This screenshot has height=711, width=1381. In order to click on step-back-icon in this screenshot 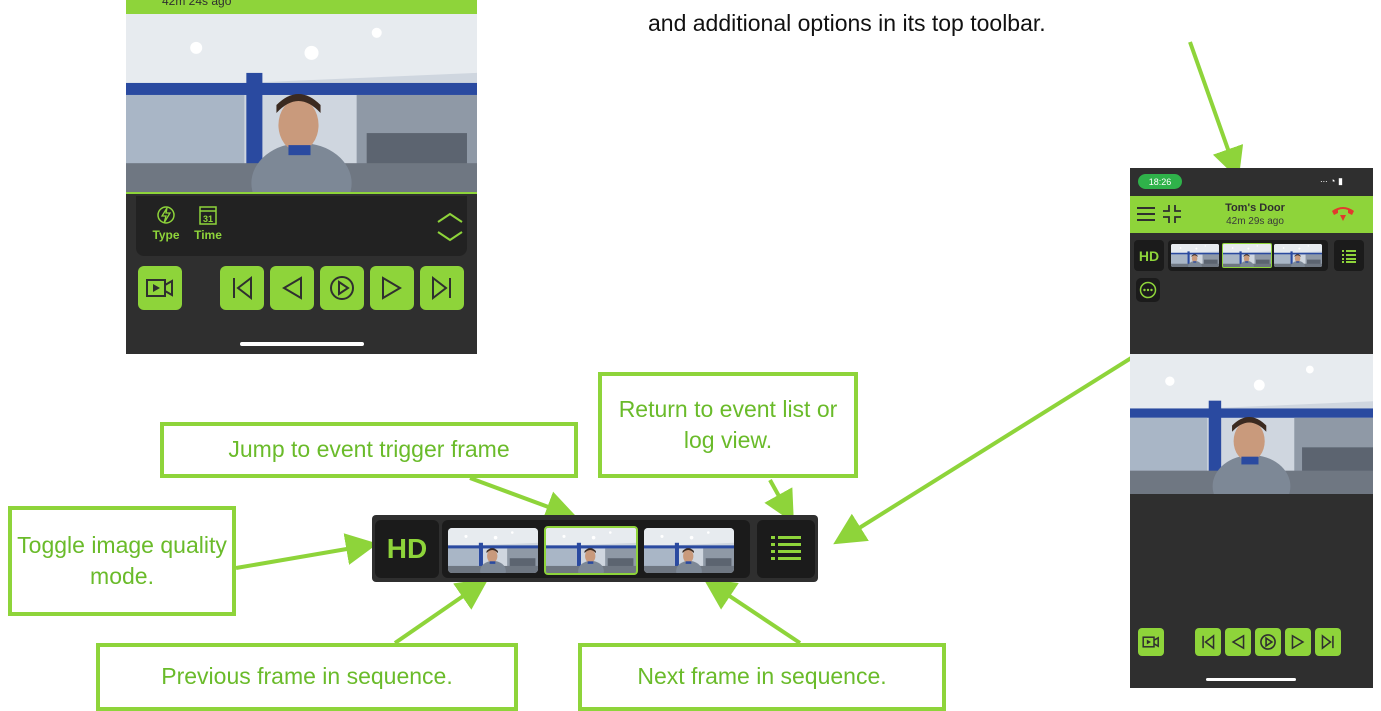, I will do `click(1238, 642)`.